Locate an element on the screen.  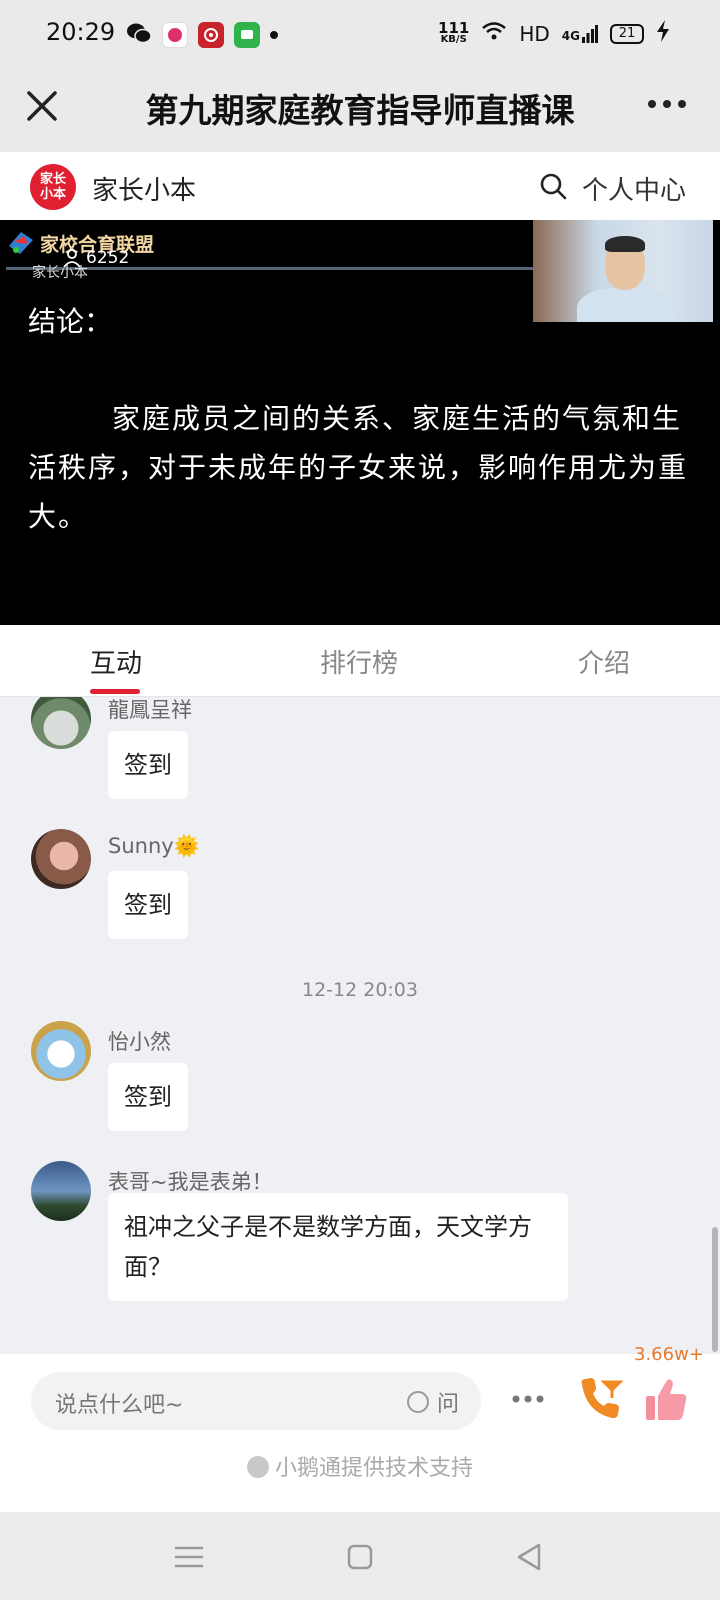
user-center-link: 个人中心 is located at coordinates (634, 188).